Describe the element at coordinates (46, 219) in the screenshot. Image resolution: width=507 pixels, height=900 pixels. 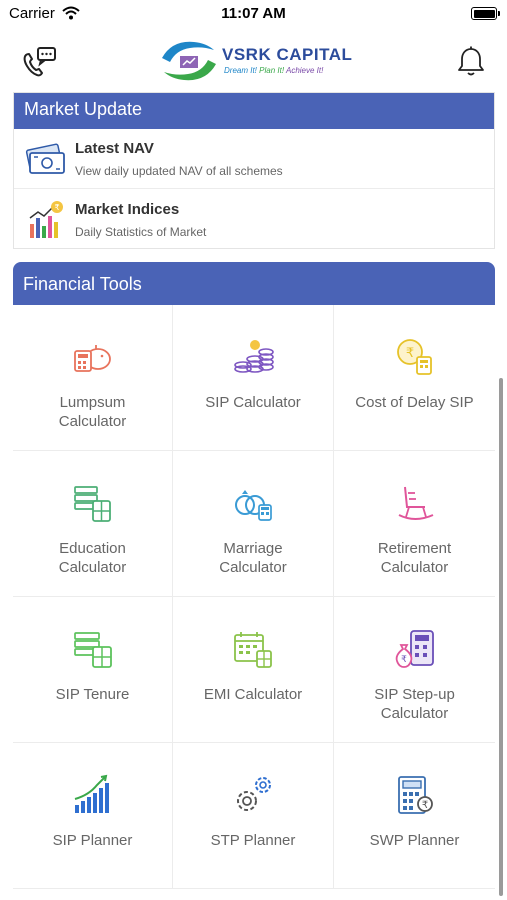
I see `bar-chart-rupee-icon: ₹` at that location.